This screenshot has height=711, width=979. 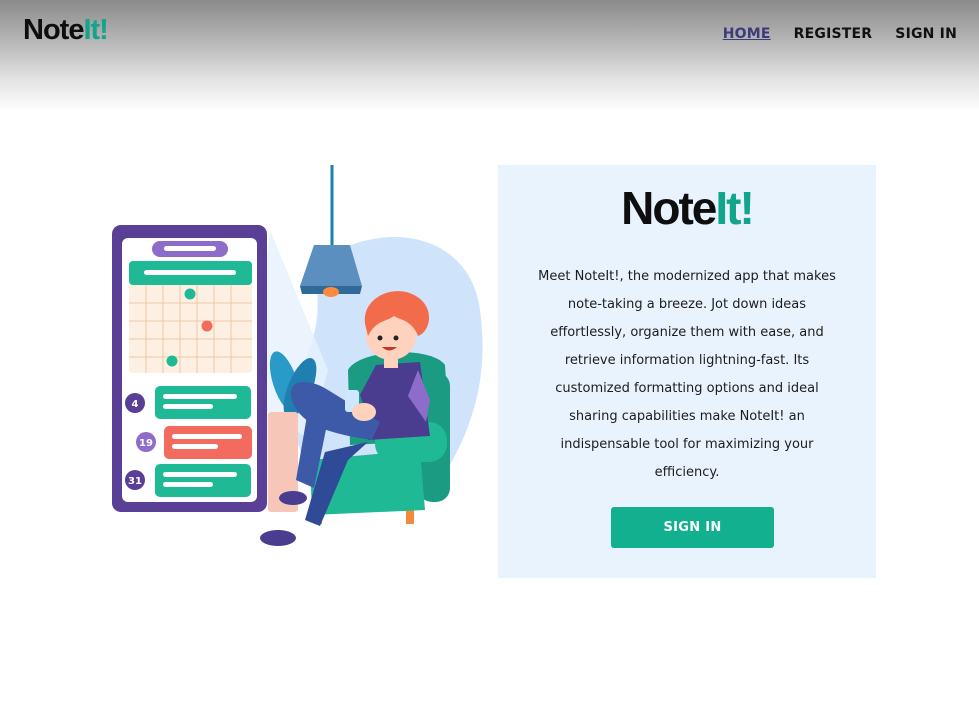 What do you see at coordinates (692, 527) in the screenshot?
I see `signin-button: SIGN IN` at bounding box center [692, 527].